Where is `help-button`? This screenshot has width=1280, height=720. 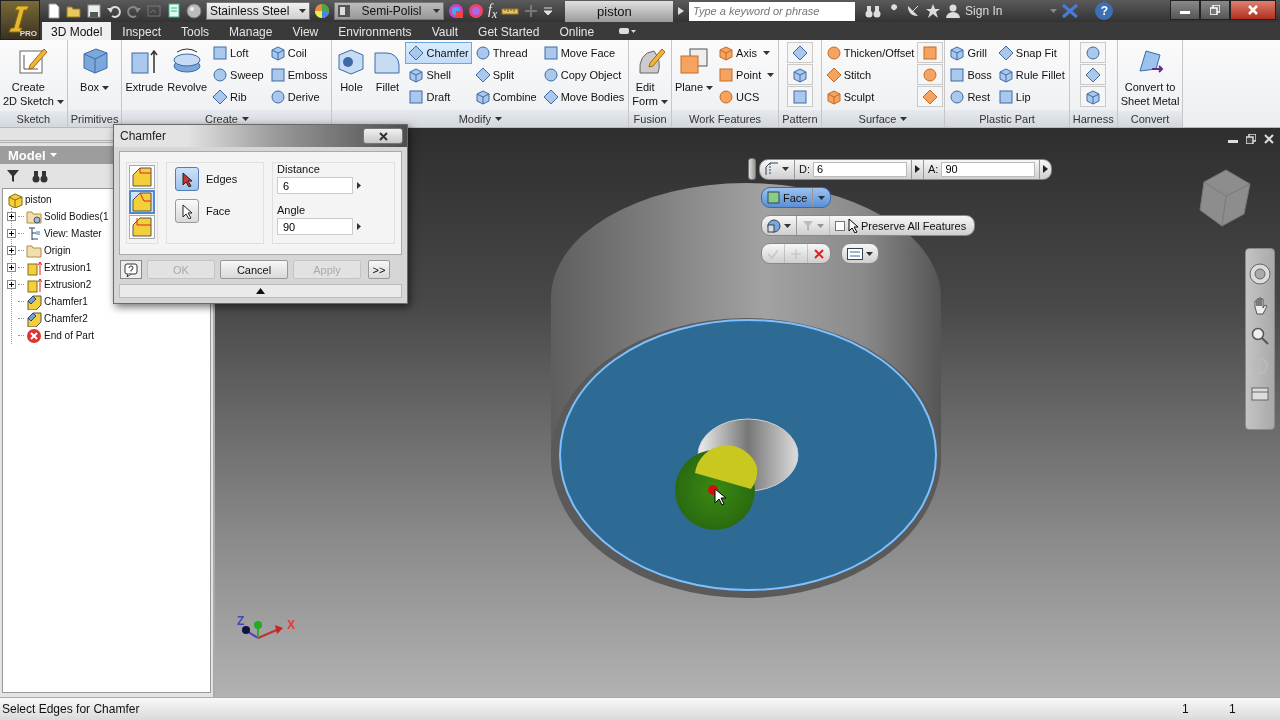 help-button is located at coordinates (131, 269).